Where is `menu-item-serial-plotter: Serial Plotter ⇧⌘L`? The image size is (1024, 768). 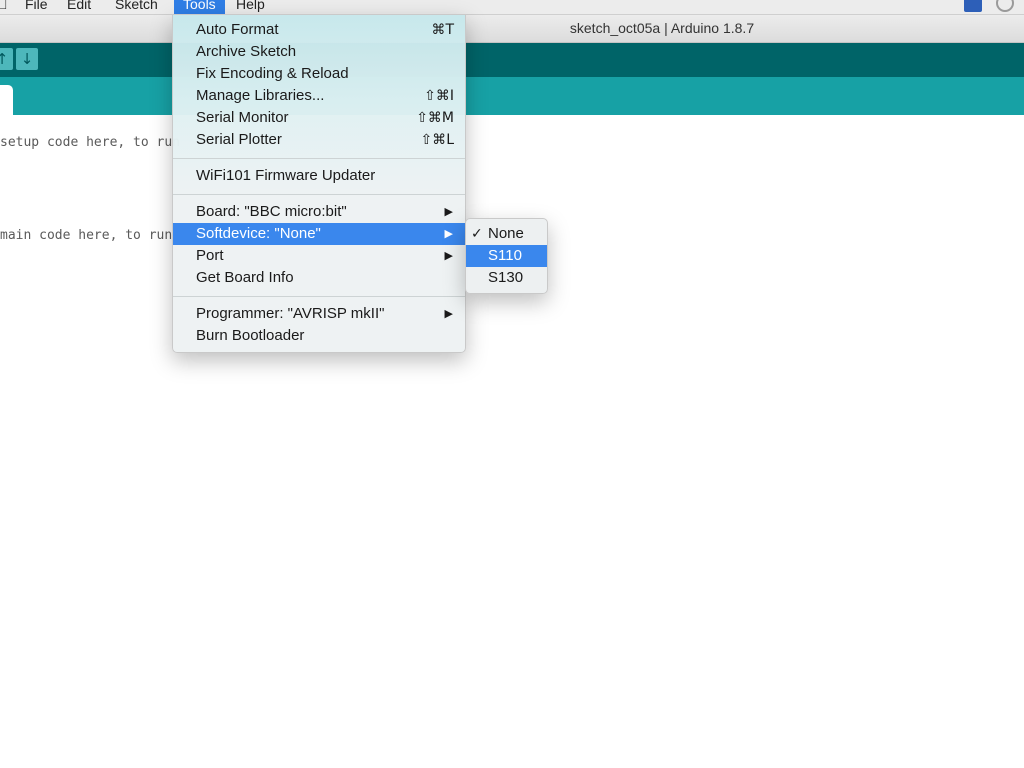 menu-item-serial-plotter: Serial Plotter ⇧⌘L is located at coordinates (319, 140).